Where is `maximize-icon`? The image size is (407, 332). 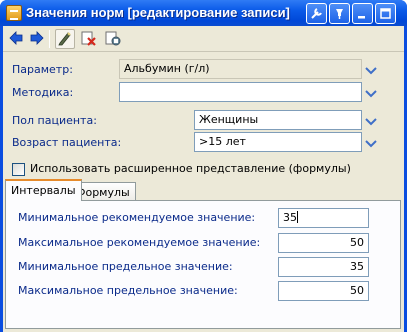 maximize-icon is located at coordinates (385, 13).